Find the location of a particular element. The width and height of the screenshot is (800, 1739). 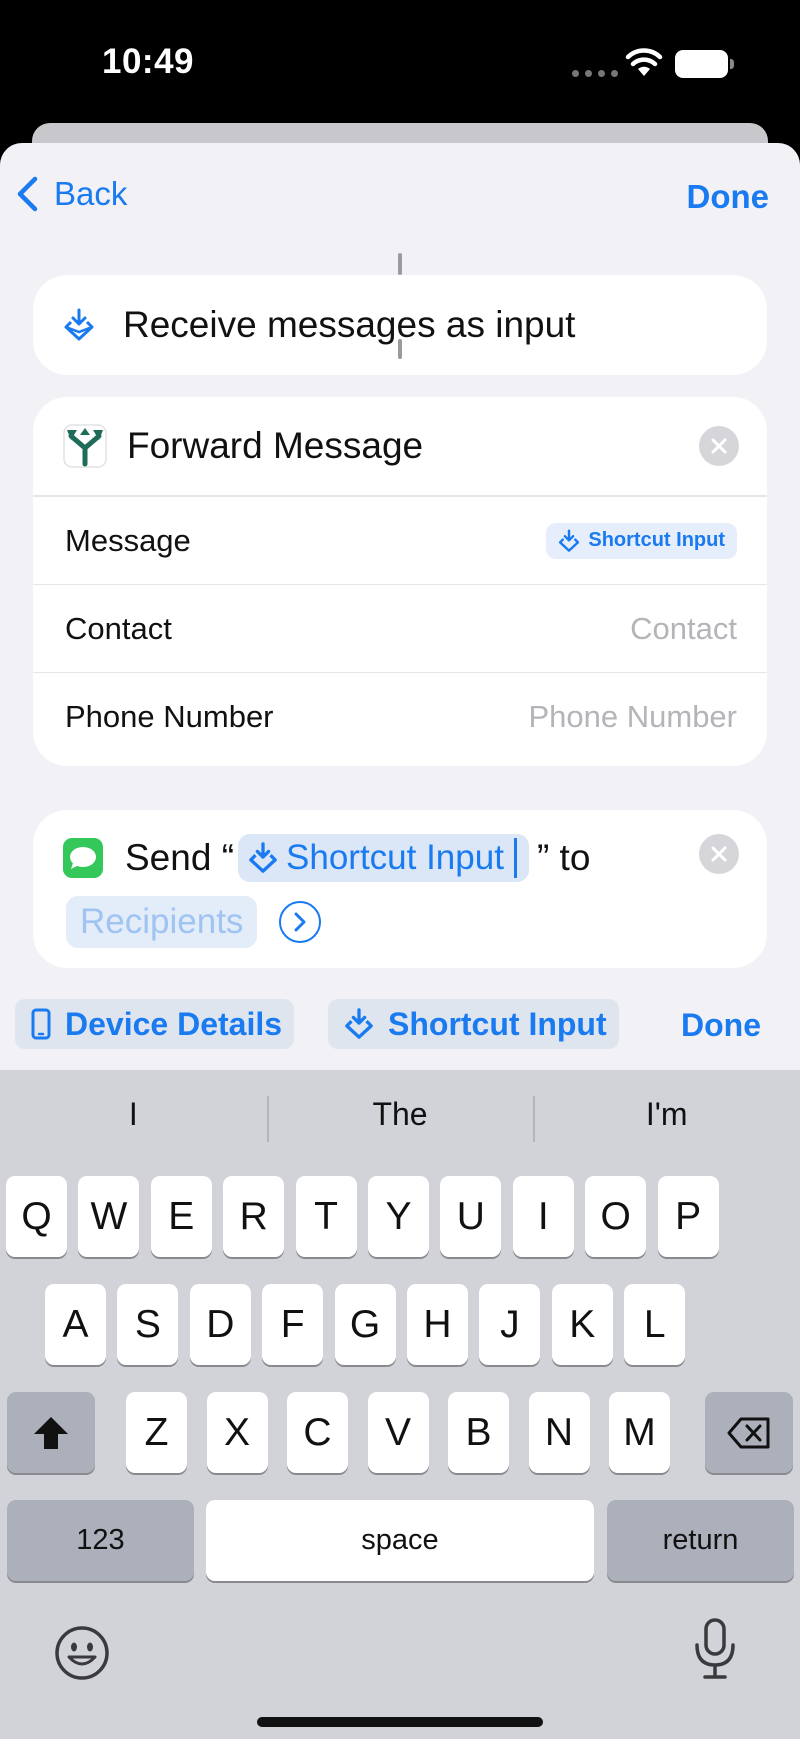

shortcut-input-chip-label: Shortcut Input is located at coordinates (497, 1023).